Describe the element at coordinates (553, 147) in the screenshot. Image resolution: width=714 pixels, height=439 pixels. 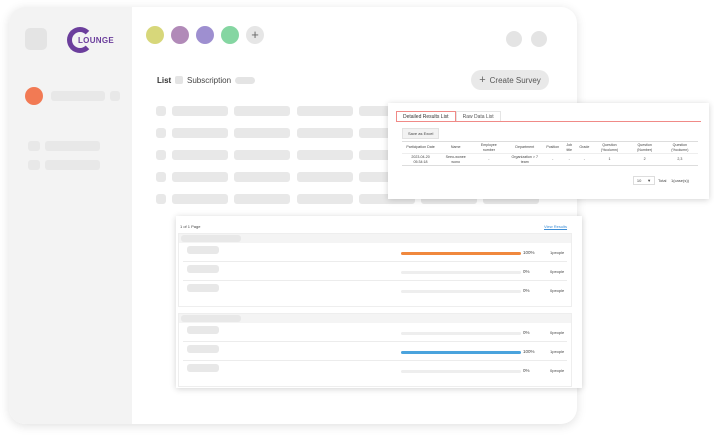
I see `column-header: Position` at that location.